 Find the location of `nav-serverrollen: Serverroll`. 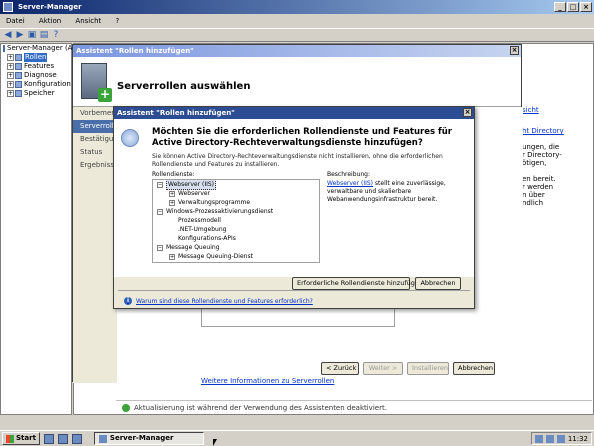

nav-serverrollen: Serverroll is located at coordinates (95, 126).